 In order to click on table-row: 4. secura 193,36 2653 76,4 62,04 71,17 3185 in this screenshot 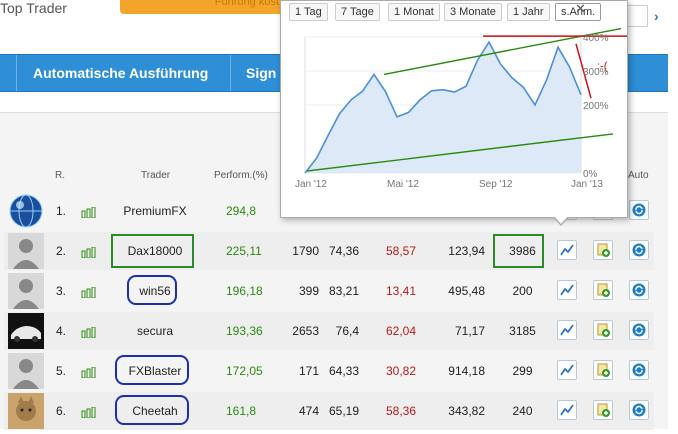, I will do `click(329, 331)`.